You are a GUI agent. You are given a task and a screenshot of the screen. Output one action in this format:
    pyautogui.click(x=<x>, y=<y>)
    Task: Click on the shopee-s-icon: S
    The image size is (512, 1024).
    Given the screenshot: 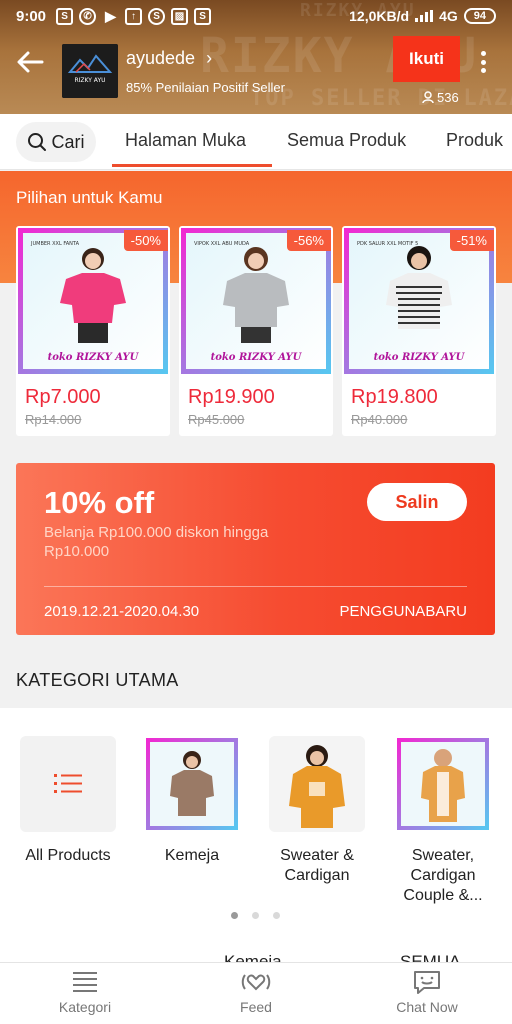 What is the action you would take?
    pyautogui.click(x=157, y=16)
    